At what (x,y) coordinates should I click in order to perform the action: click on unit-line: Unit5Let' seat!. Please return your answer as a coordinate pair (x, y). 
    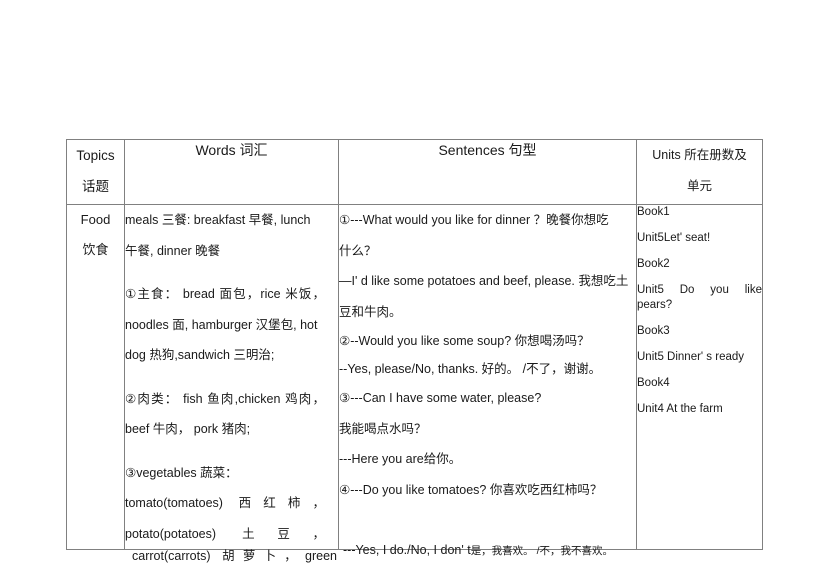
    Looking at the image, I should click on (674, 238).